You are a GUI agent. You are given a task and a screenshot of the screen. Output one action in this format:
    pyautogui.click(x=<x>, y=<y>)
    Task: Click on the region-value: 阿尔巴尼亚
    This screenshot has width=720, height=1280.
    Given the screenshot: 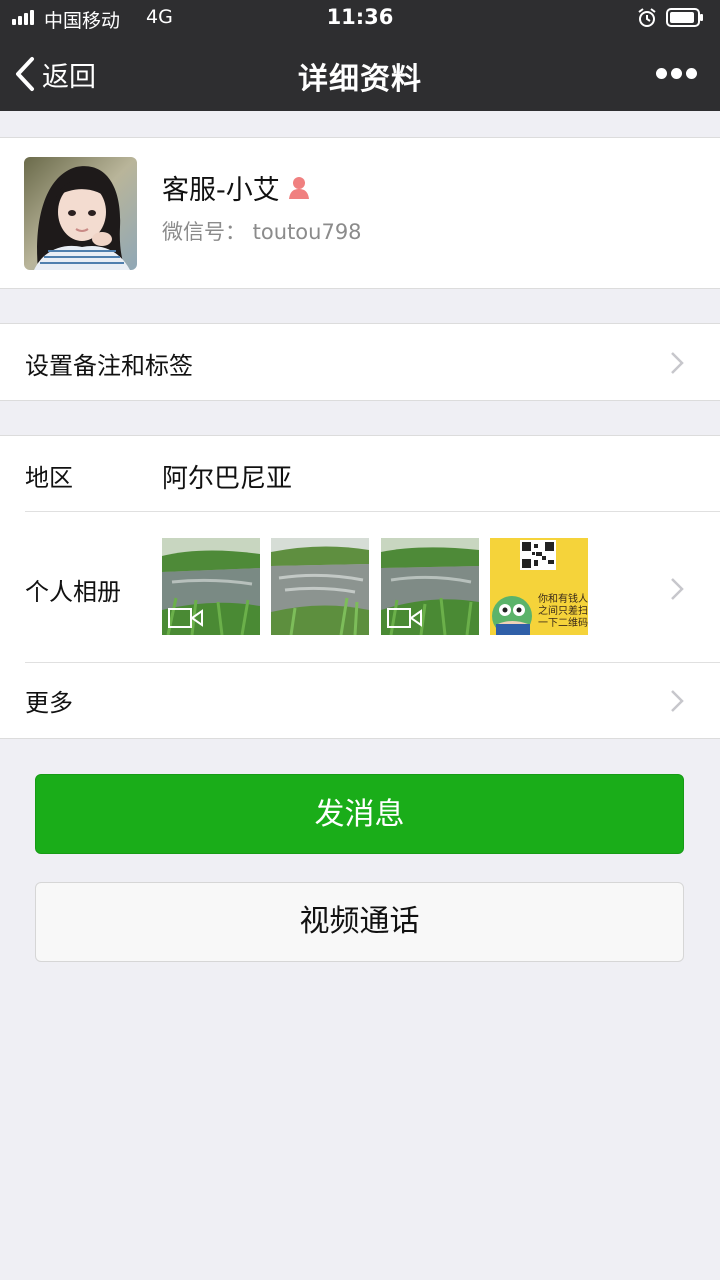 What is the action you would take?
    pyautogui.click(x=227, y=479)
    